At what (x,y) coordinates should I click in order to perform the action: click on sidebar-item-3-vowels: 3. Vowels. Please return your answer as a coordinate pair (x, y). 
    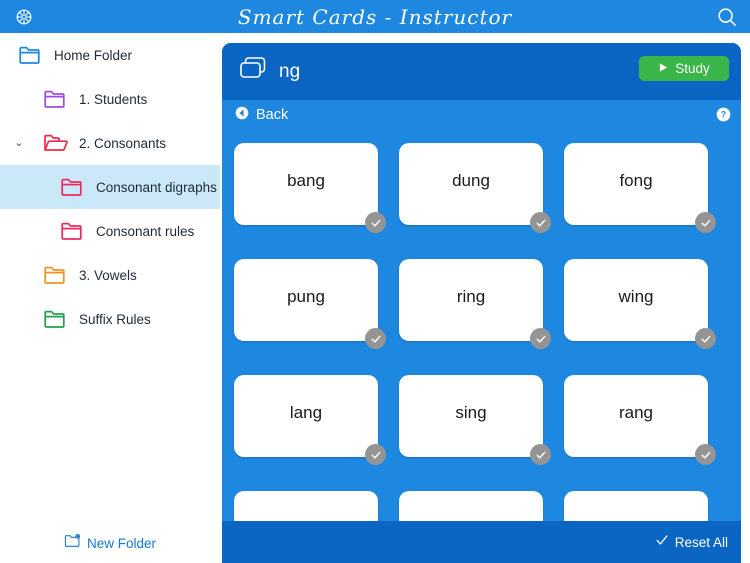
    Looking at the image, I should click on (110, 275).